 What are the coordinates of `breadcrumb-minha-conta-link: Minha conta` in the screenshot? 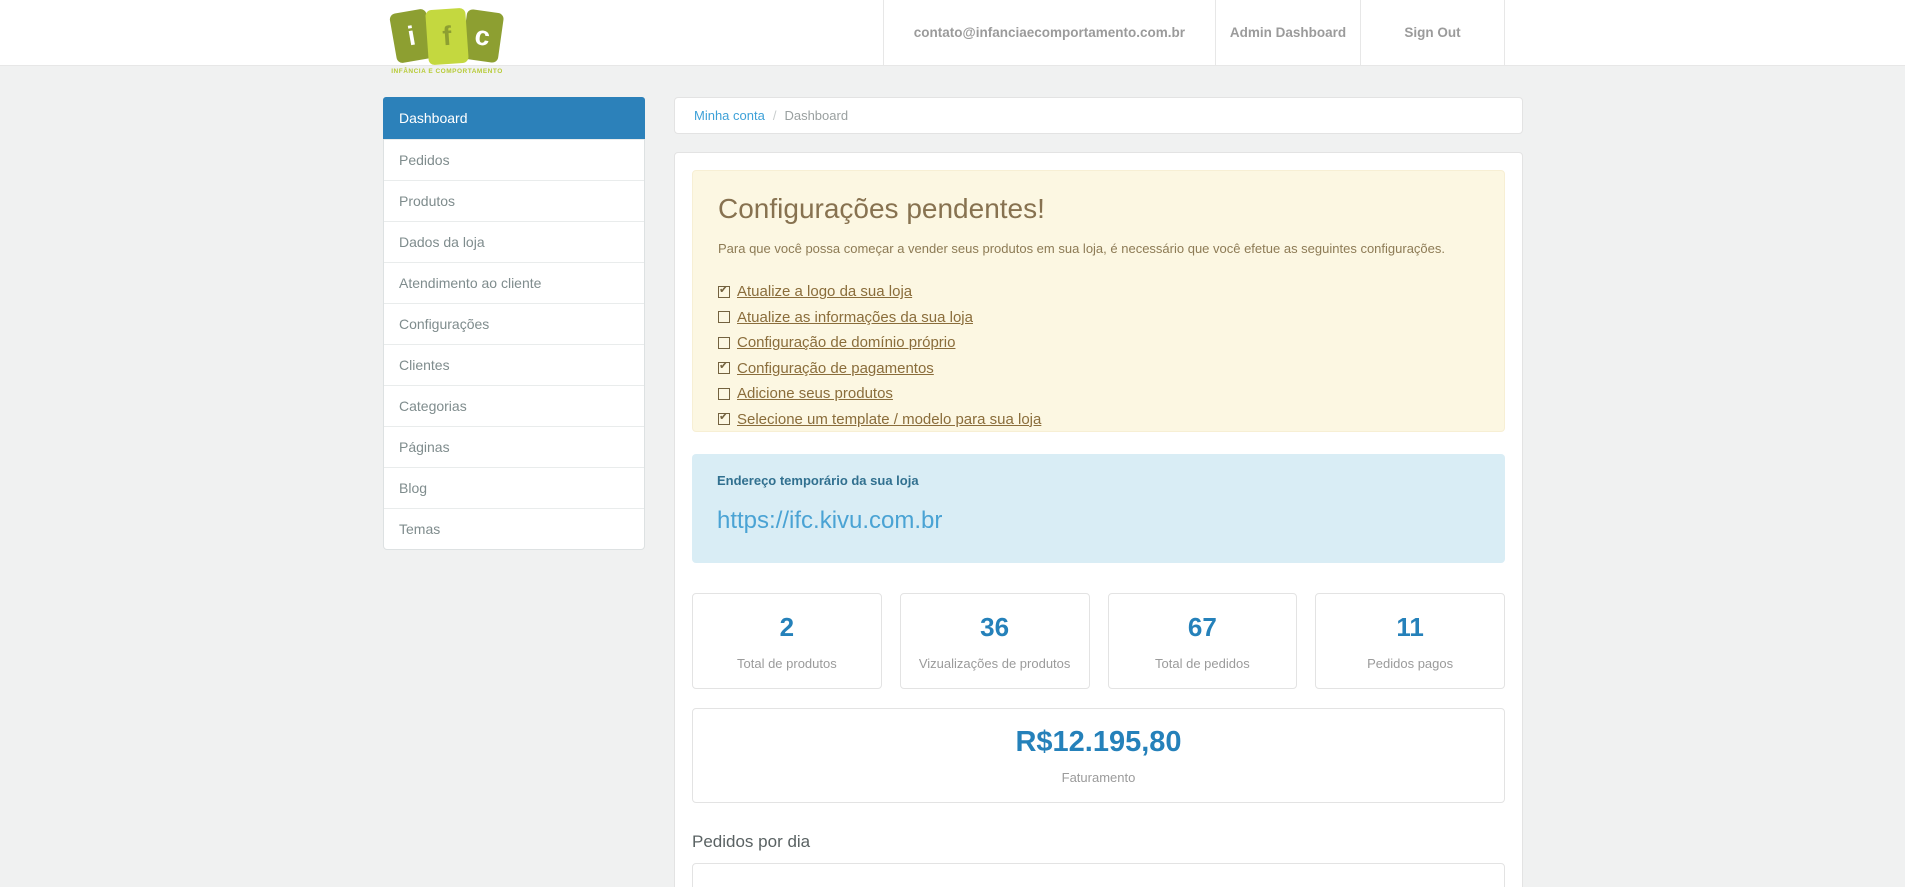 It's located at (729, 115).